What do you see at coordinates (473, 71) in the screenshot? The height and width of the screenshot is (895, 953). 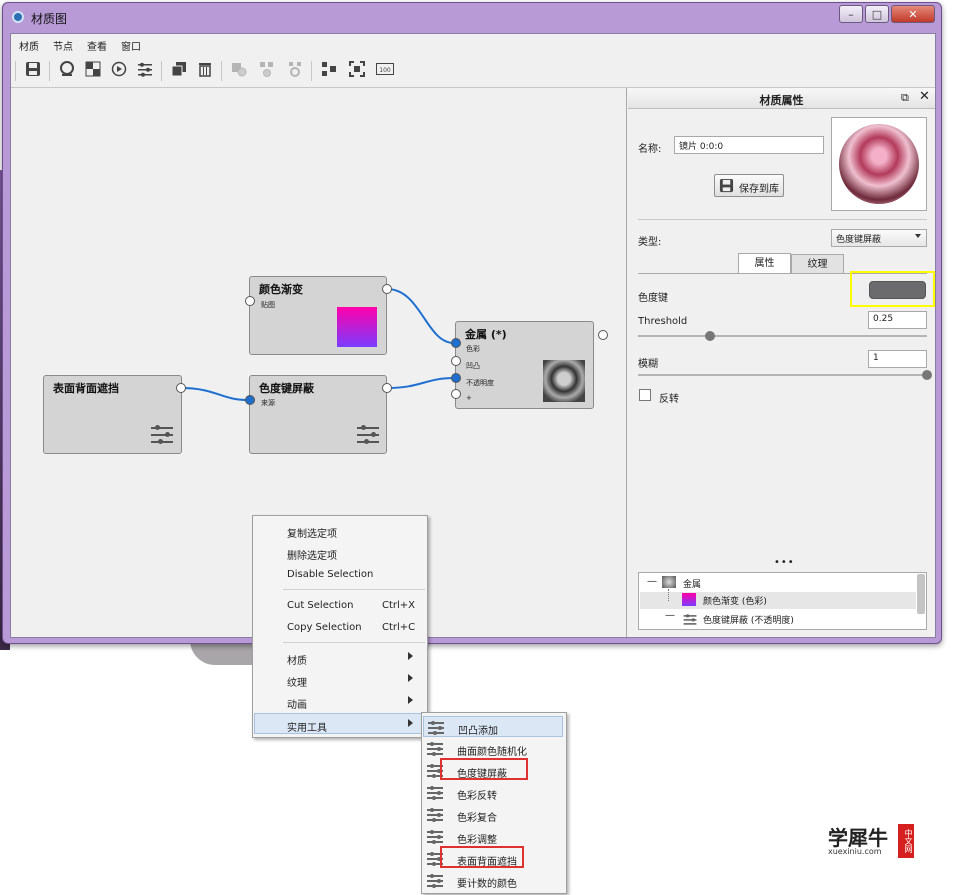 I see `toolbar: 100` at bounding box center [473, 71].